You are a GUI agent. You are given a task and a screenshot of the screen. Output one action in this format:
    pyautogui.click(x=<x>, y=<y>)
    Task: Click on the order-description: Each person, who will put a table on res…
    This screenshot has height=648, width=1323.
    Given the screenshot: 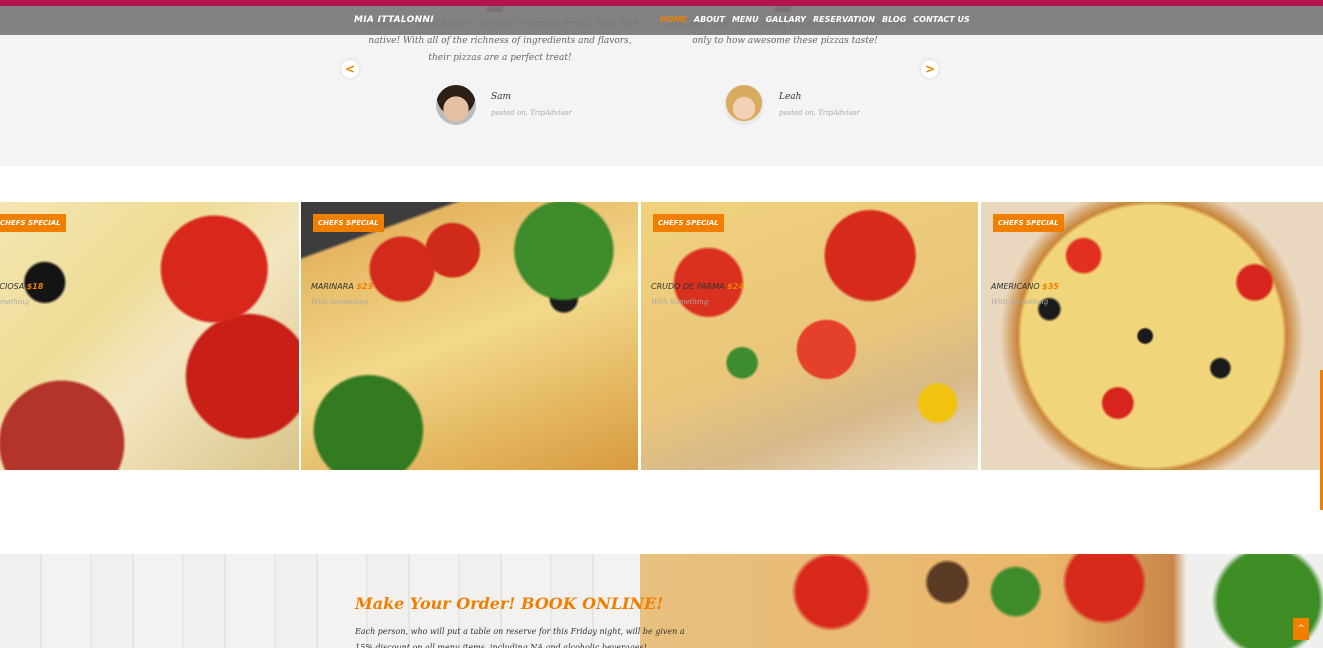 What is the action you would take?
    pyautogui.click(x=520, y=637)
    